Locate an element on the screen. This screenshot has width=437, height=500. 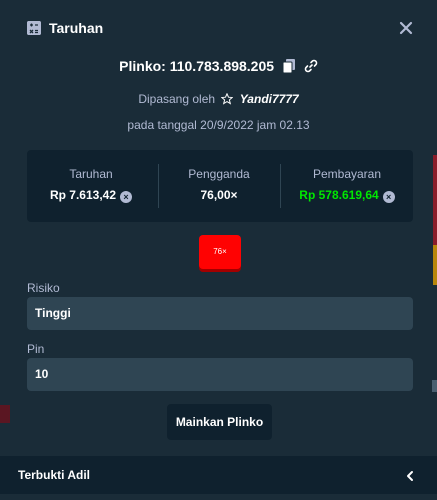
bet-date: pada tanggal 20/9/2022 jam 02.13 is located at coordinates (218, 125).